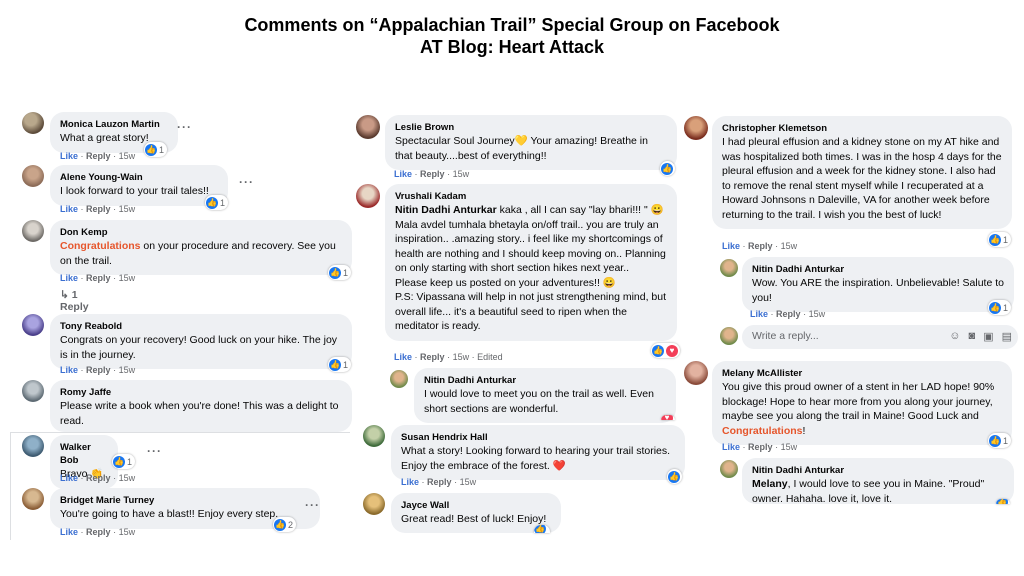 The width and height of the screenshot is (1024, 576). I want to click on commenter-name: Leslie Brown, so click(531, 127).